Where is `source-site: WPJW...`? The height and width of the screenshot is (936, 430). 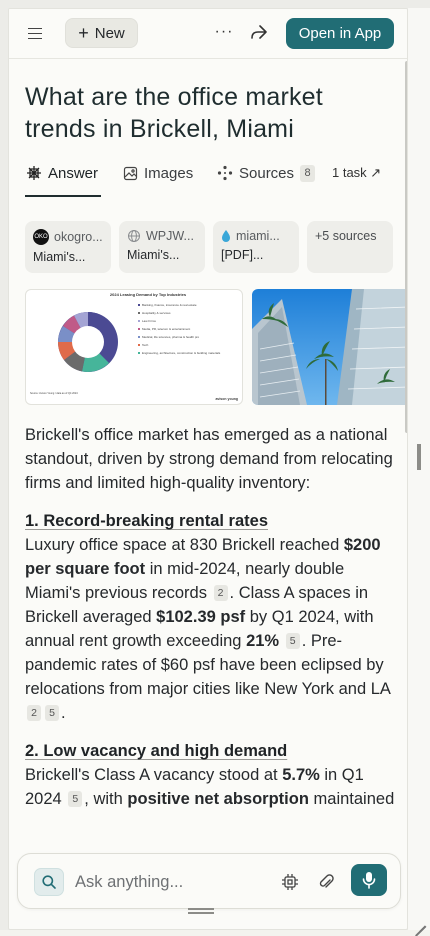 source-site: WPJW... is located at coordinates (170, 236).